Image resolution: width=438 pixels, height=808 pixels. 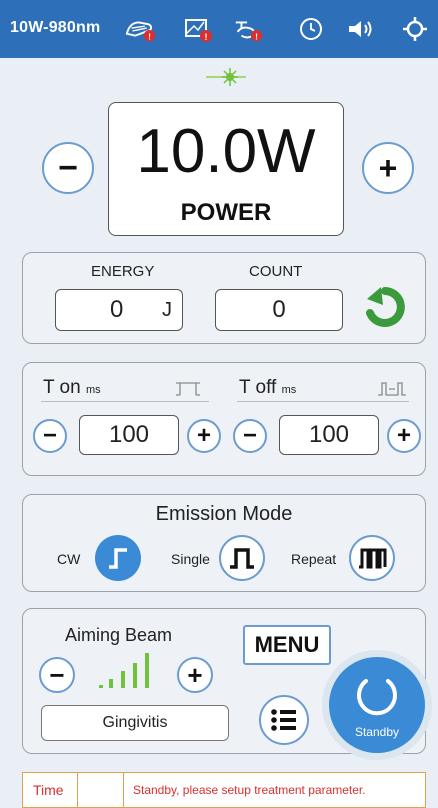 I want to click on mode-single-button, so click(x=242, y=558).